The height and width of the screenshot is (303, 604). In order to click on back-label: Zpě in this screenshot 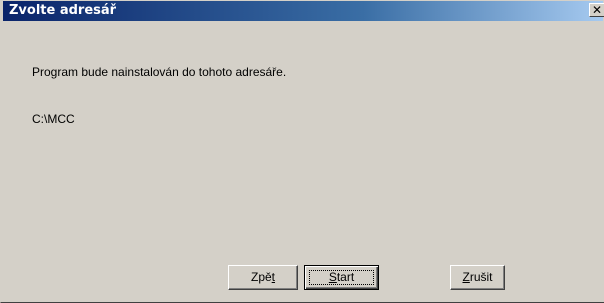, I will do `click(261, 277)`.